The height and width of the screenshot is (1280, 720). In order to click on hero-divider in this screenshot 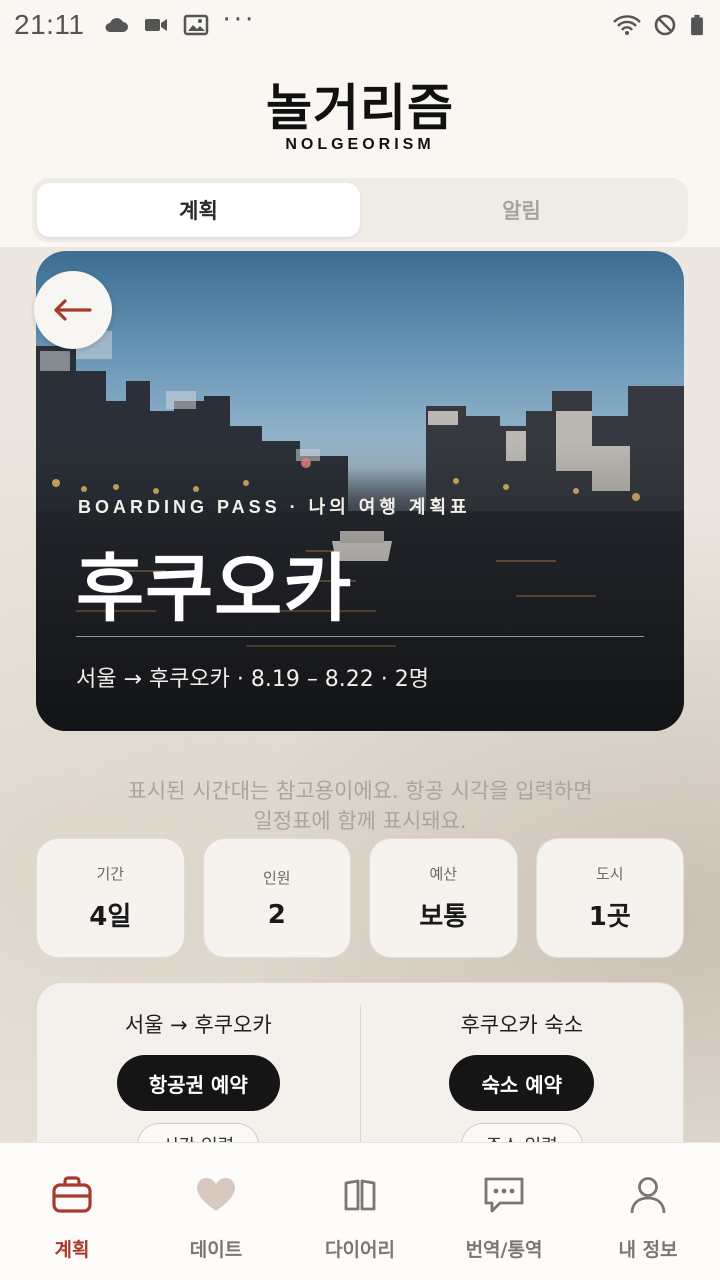, I will do `click(360, 636)`.